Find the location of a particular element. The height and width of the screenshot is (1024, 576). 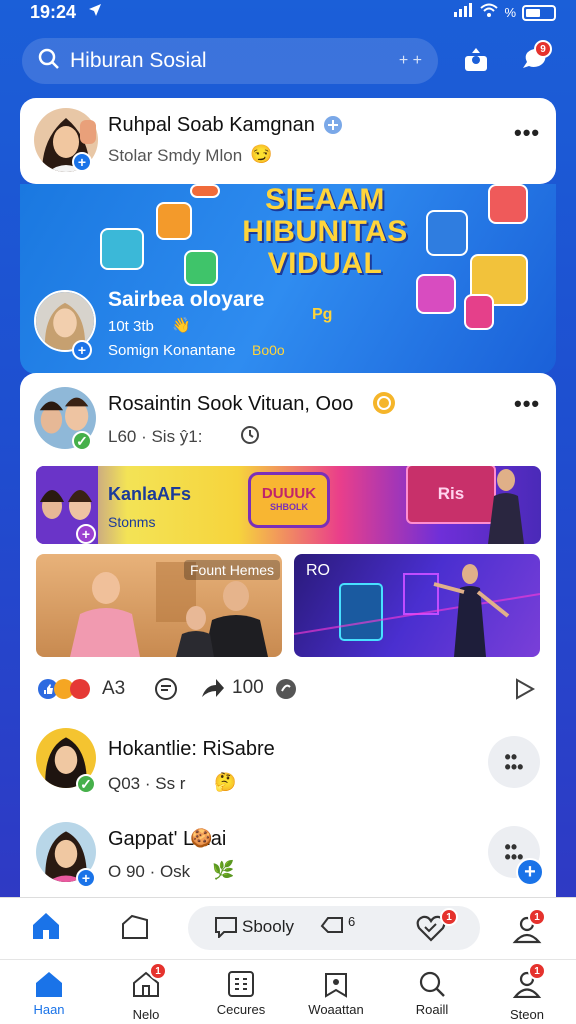

post-photo-1: Fount Hemes is located at coordinates (159, 605).